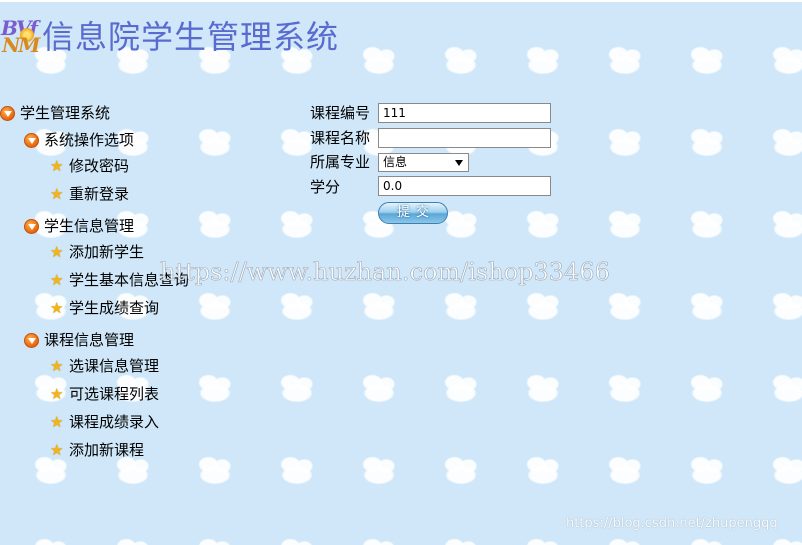 This screenshot has width=802, height=545. I want to click on nav-item-add-student: ★ 添加新学生, so click(97, 252).